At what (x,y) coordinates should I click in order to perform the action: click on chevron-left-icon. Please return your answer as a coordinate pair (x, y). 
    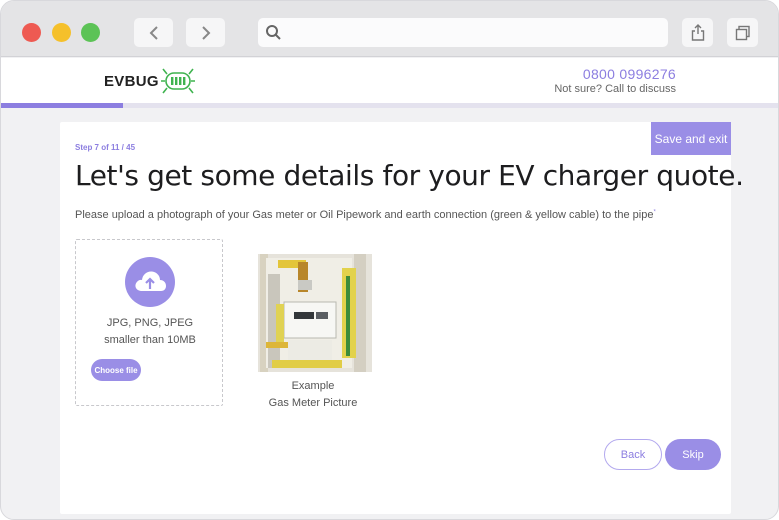
    Looking at the image, I should click on (153, 32).